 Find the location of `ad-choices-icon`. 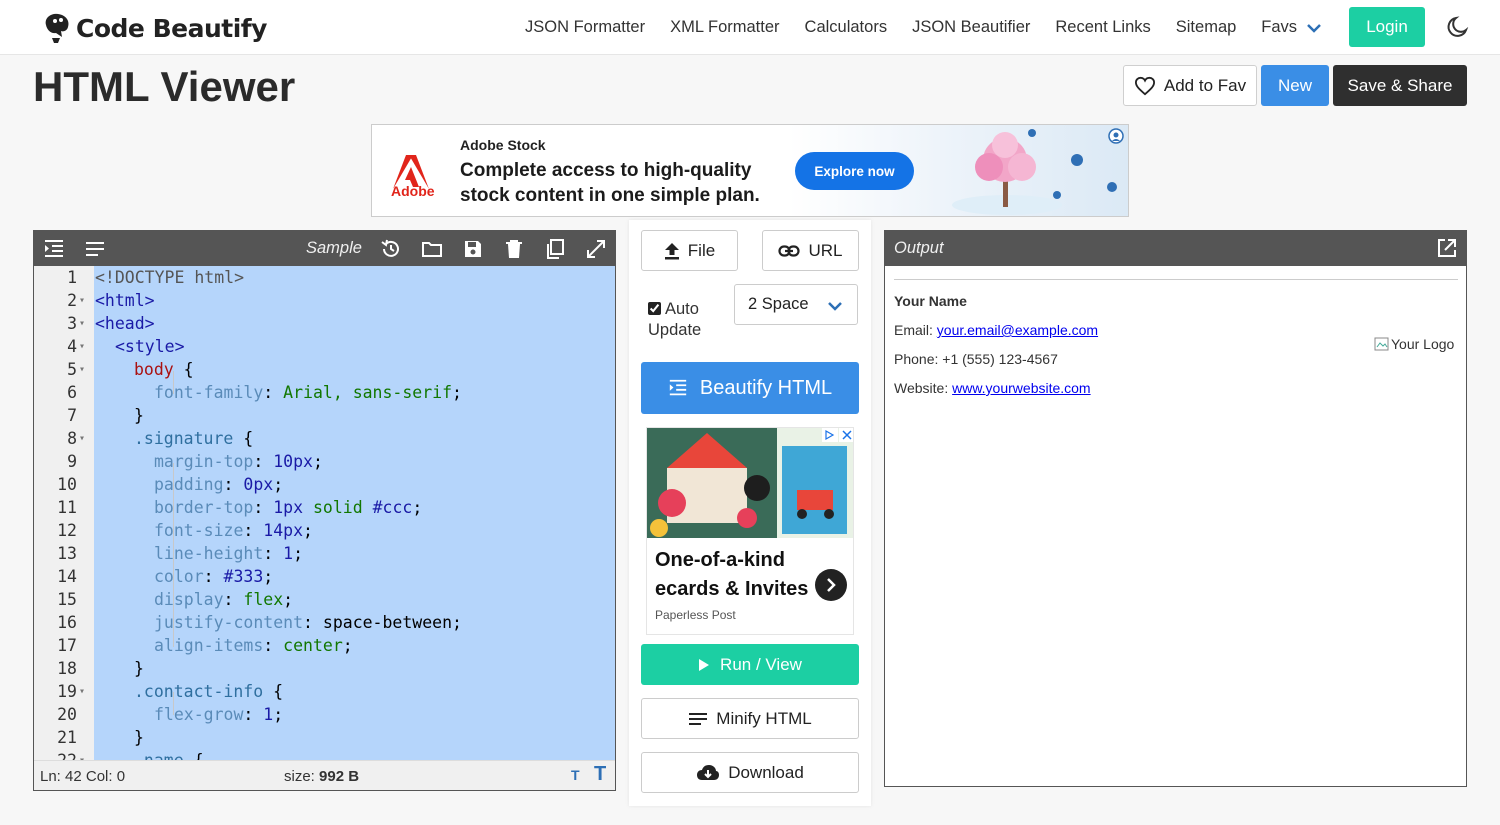

ad-choices-icon is located at coordinates (1116, 136).